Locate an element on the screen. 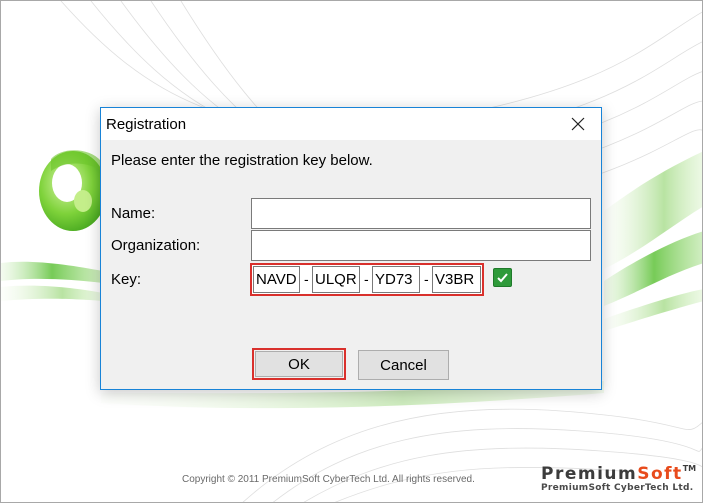 Image resolution: width=703 pixels, height=503 pixels. key-label: Key: is located at coordinates (126, 279).